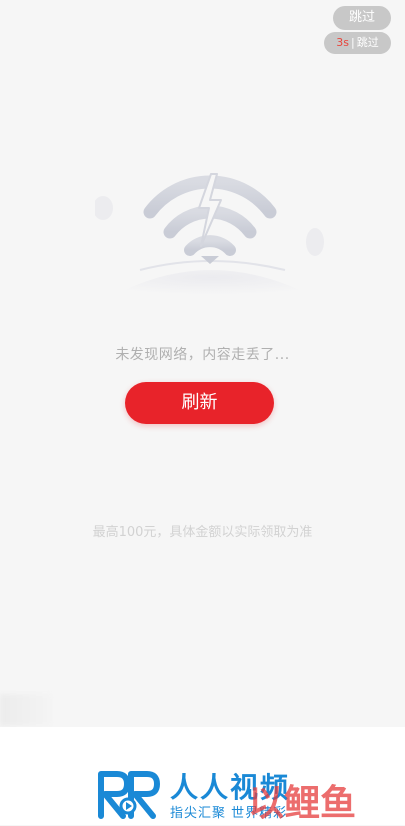 The image size is (405, 826). What do you see at coordinates (199, 403) in the screenshot?
I see `refresh-button: 刷新` at bounding box center [199, 403].